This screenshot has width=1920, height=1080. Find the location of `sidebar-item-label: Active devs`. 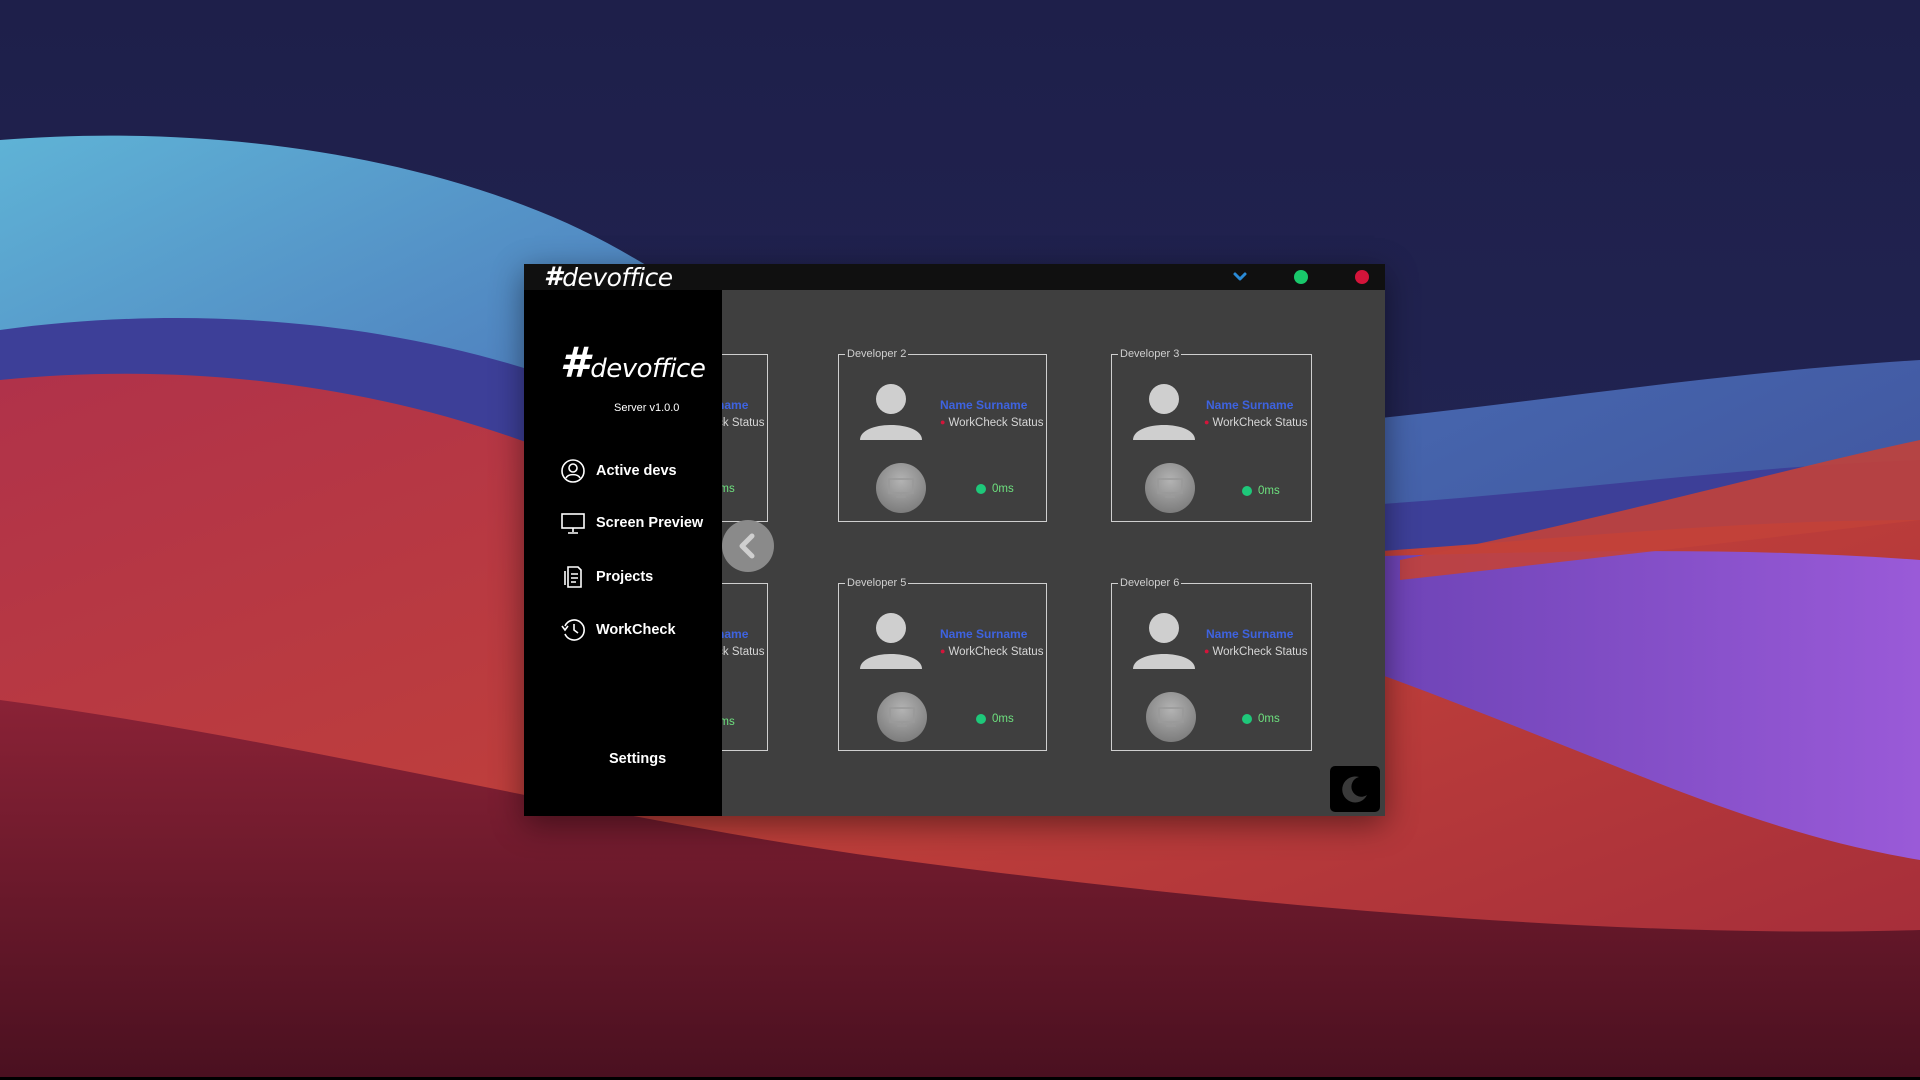

sidebar-item-label: Active devs is located at coordinates (636, 471).